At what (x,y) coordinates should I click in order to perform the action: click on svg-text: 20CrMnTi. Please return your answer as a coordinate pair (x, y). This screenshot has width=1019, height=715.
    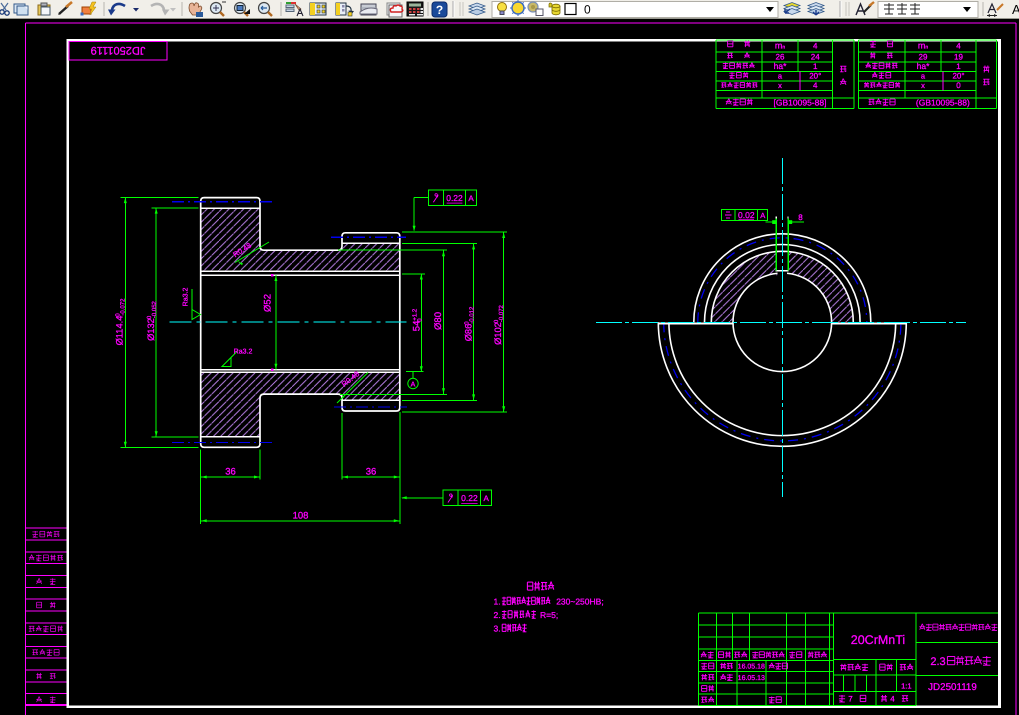
    Looking at the image, I should click on (878, 640).